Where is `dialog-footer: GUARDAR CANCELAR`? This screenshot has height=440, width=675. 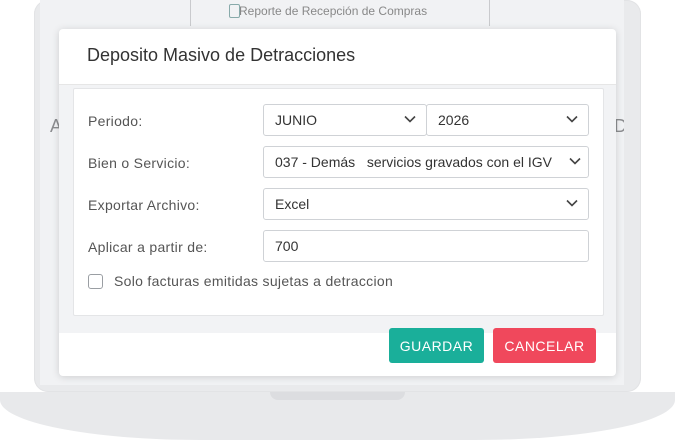
dialog-footer: GUARDAR CANCELAR is located at coordinates (337, 352).